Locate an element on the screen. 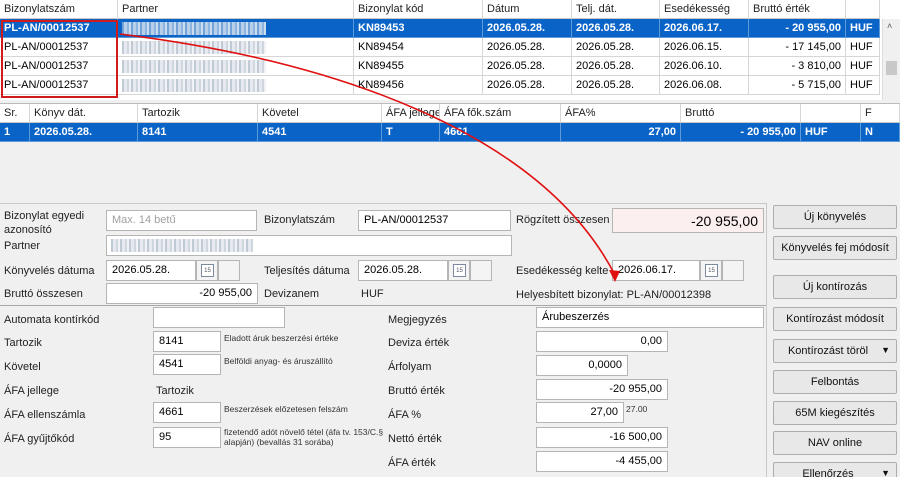  esedekesseg-clear is located at coordinates (733, 270).